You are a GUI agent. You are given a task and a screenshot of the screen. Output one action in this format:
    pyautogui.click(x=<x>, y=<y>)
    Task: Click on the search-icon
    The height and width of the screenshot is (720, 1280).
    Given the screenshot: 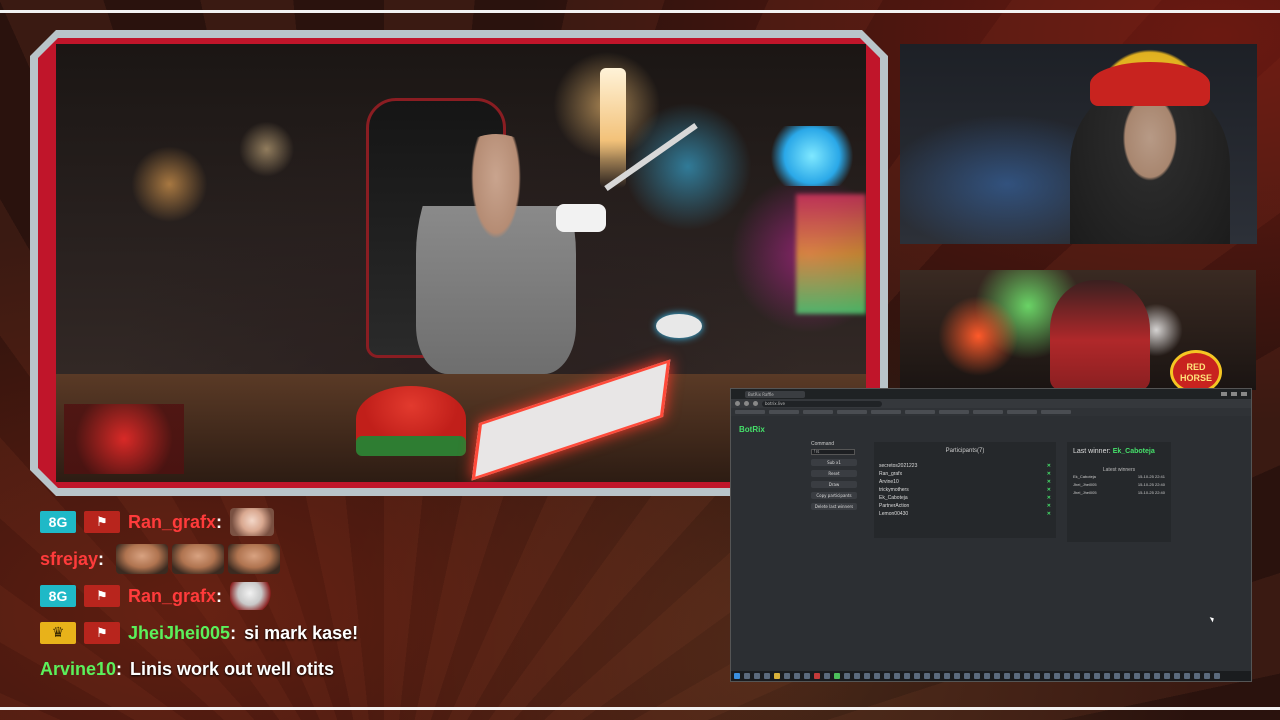 What is the action you would take?
    pyautogui.click(x=747, y=676)
    